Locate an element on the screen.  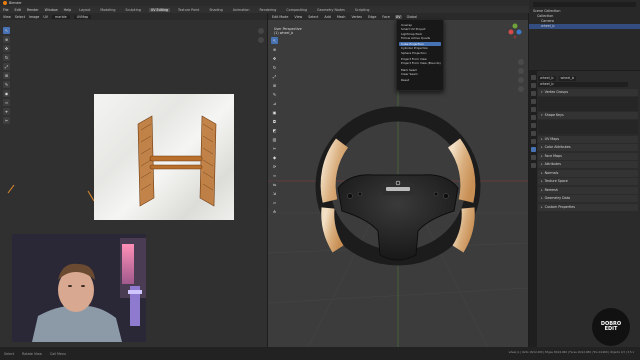
channel-logo-badge: DOBRO EDIT is located at coordinates (611, 327).